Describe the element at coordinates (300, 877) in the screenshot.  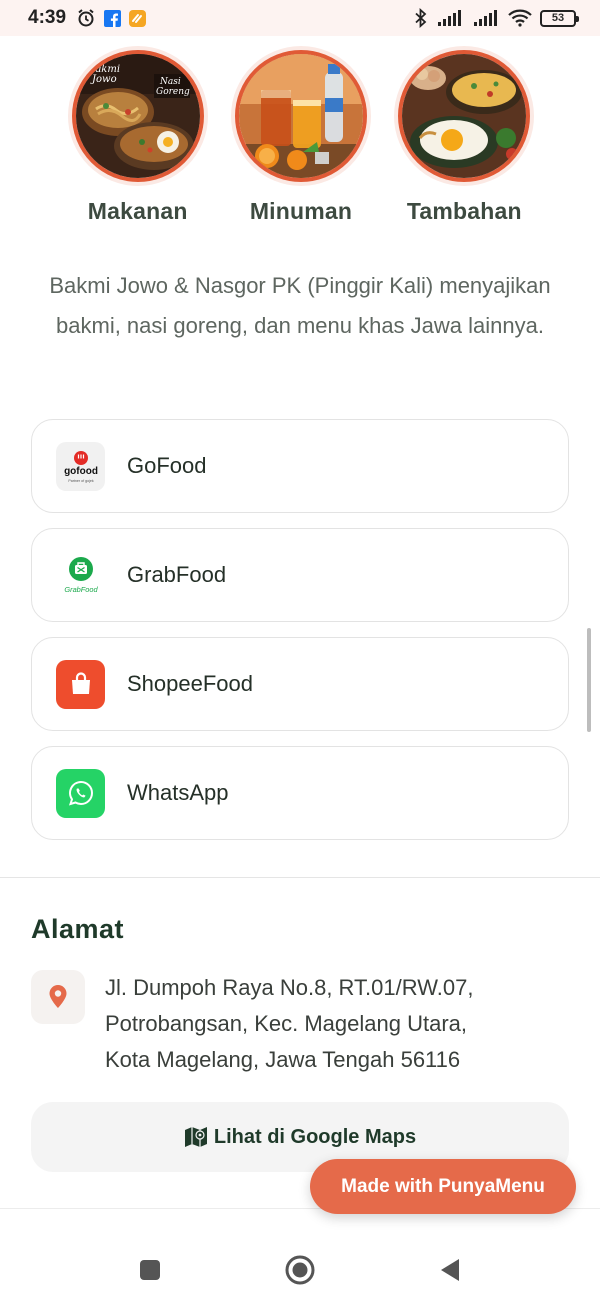
I see `section-divider` at that location.